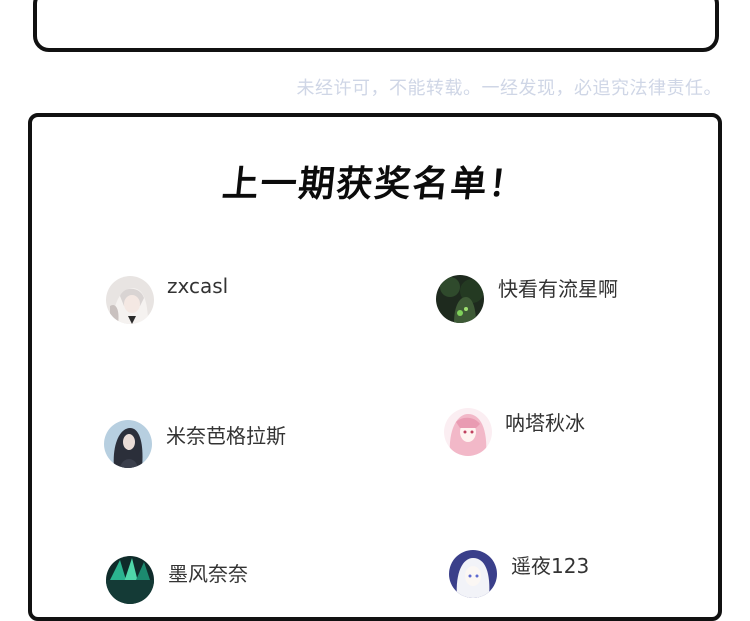 This screenshot has width=750, height=621. Describe the element at coordinates (468, 432) in the screenshot. I see `pink-hair-avatar-icon` at that location.